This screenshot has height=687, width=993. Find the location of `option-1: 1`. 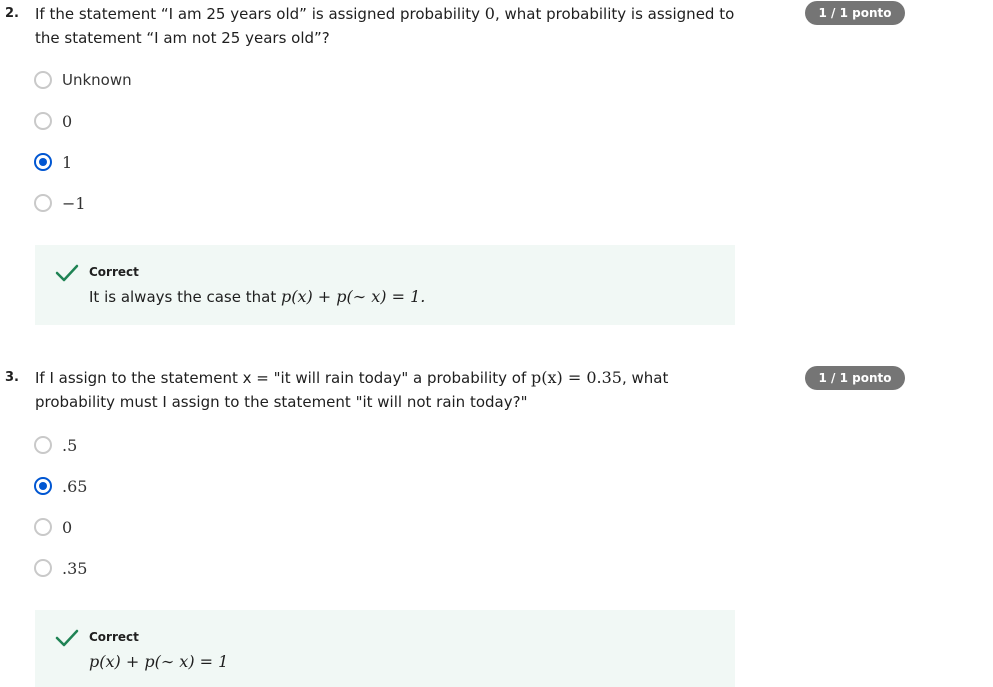

option-1: 1 is located at coordinates (53, 162).